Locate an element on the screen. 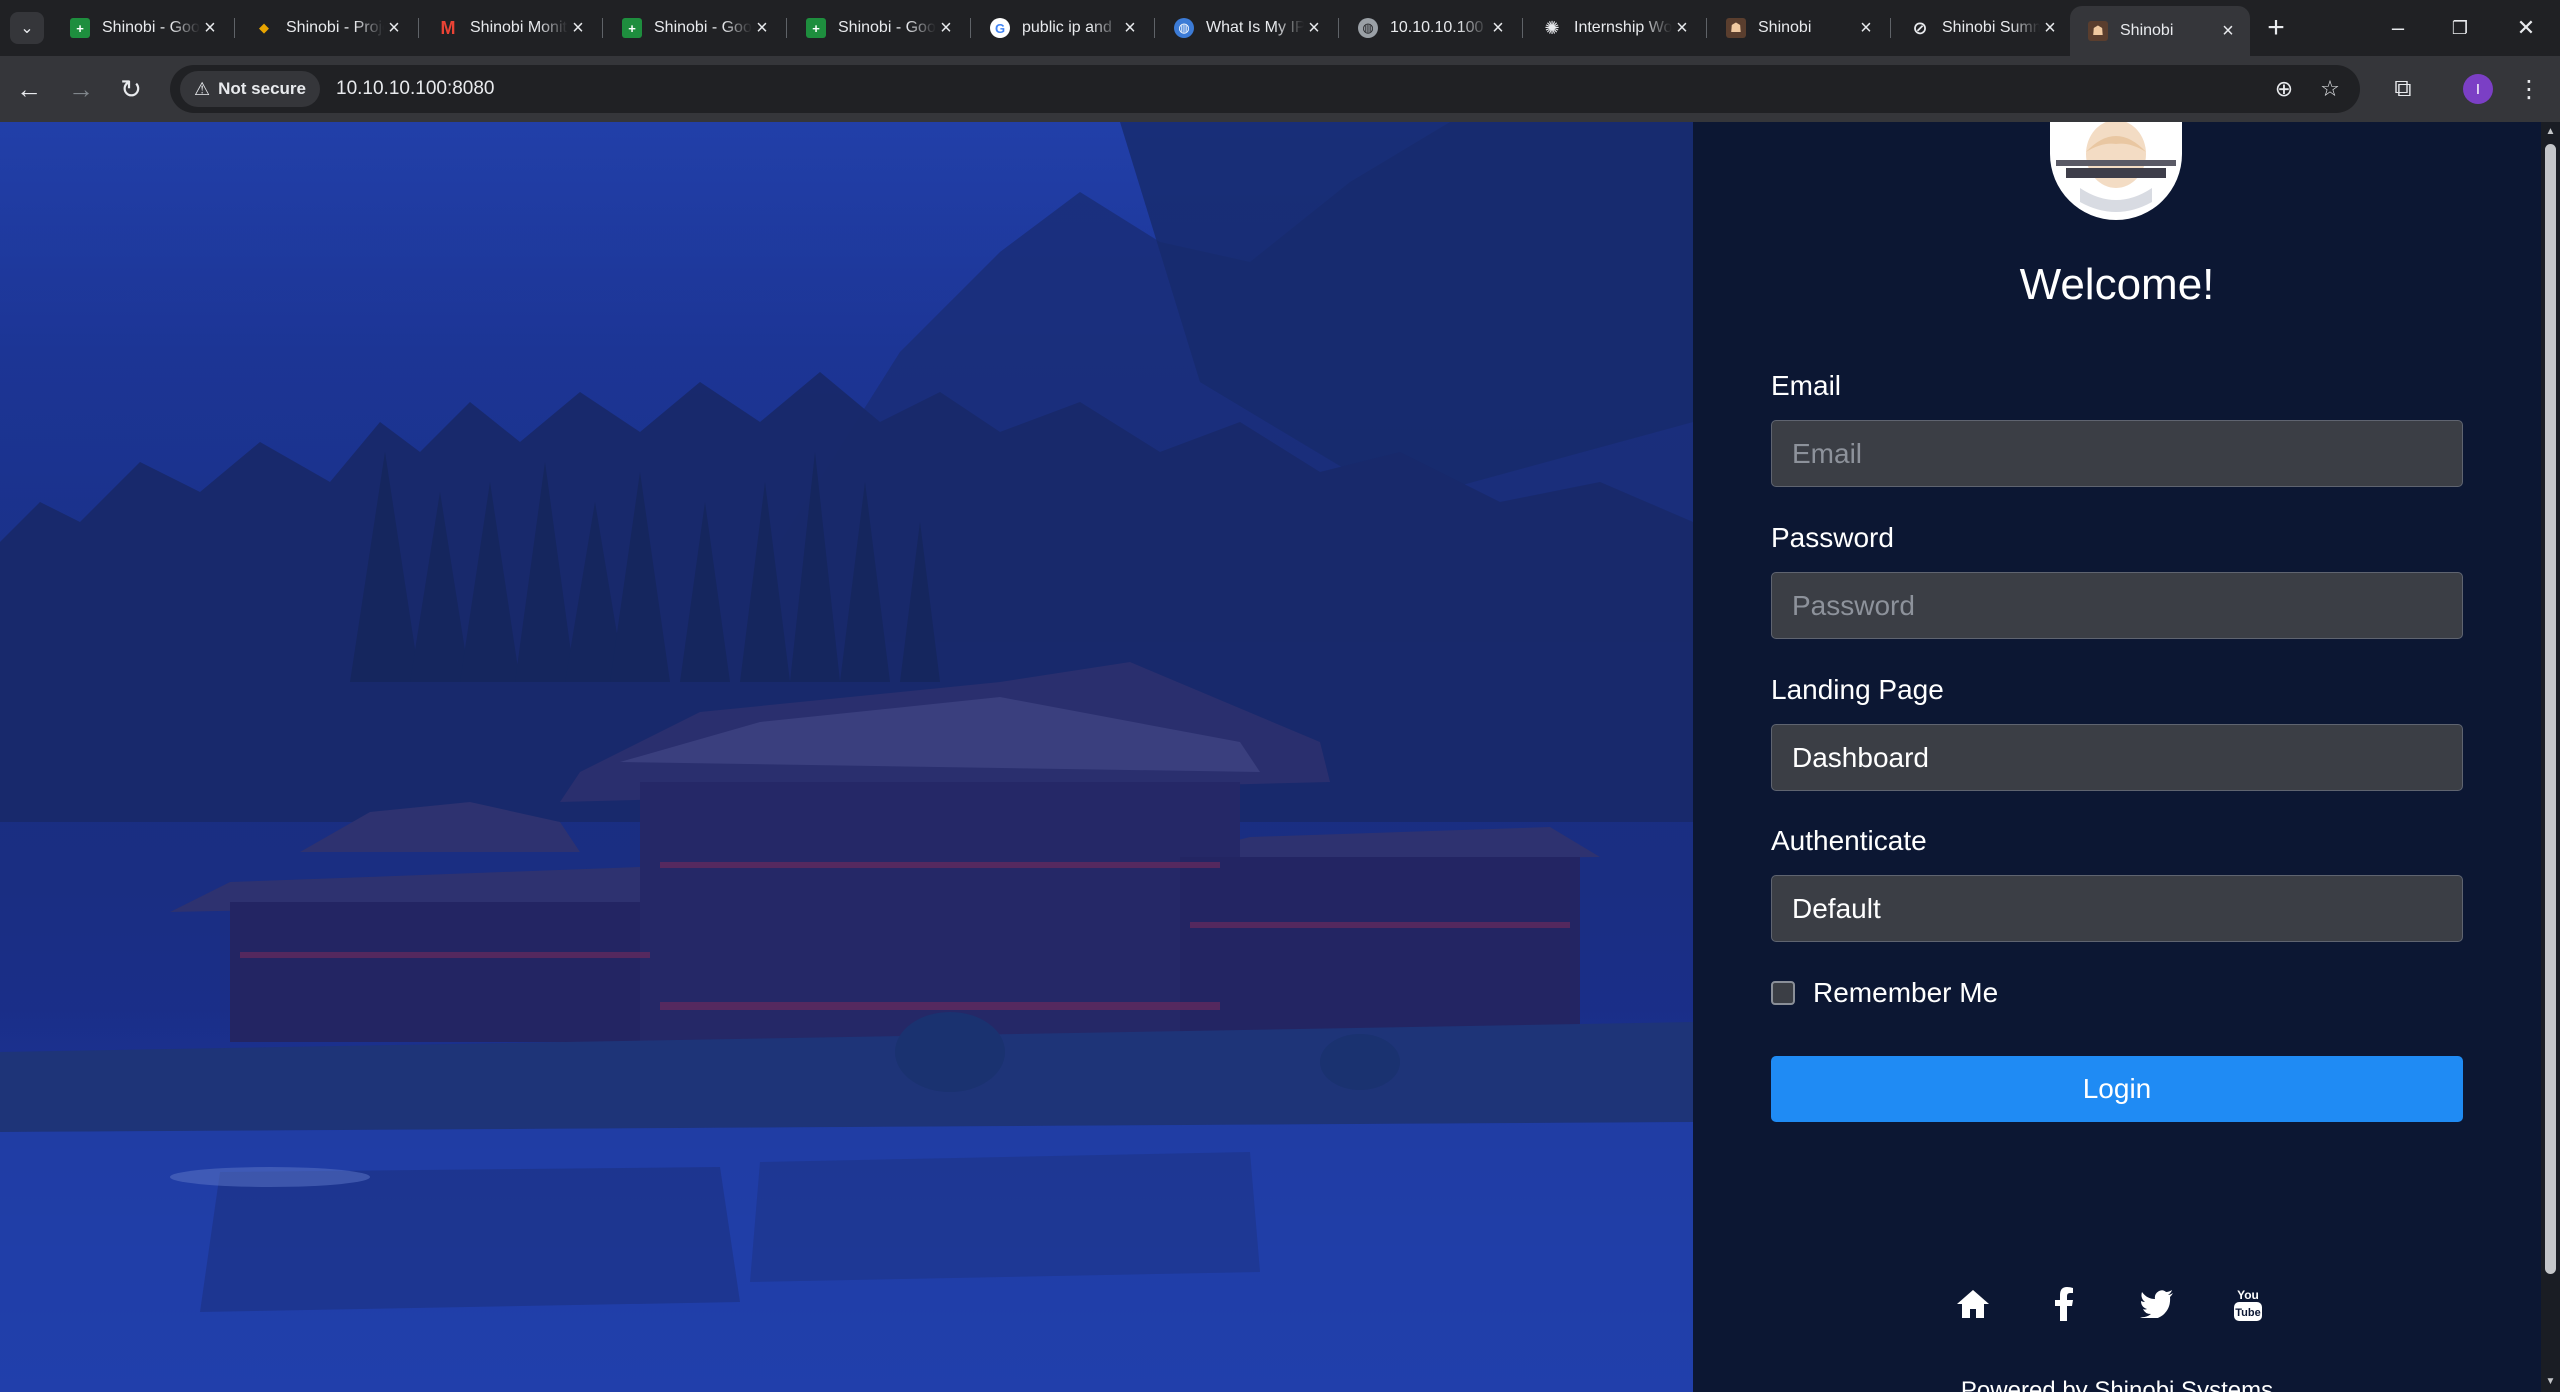 The width and height of the screenshot is (2560, 1392). url-text: 10.10.10.100:8080 is located at coordinates (415, 89).